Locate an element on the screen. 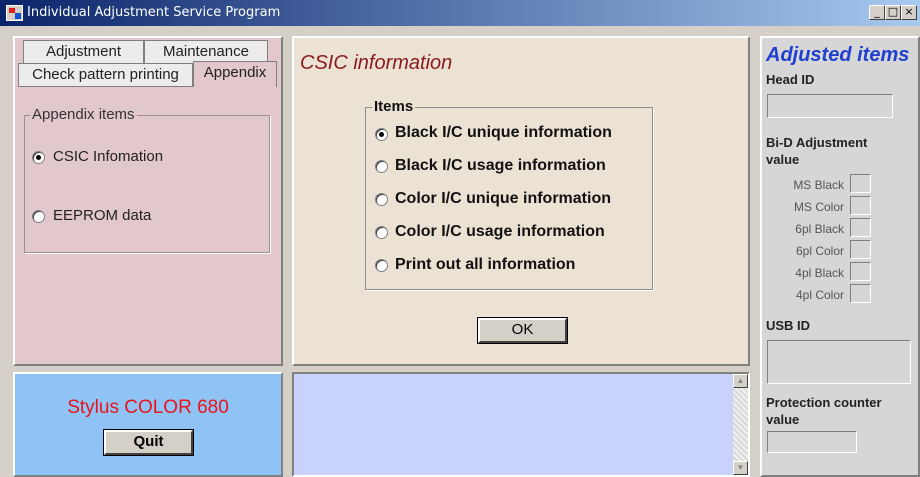  head-id-label: Head ID is located at coordinates (790, 79).